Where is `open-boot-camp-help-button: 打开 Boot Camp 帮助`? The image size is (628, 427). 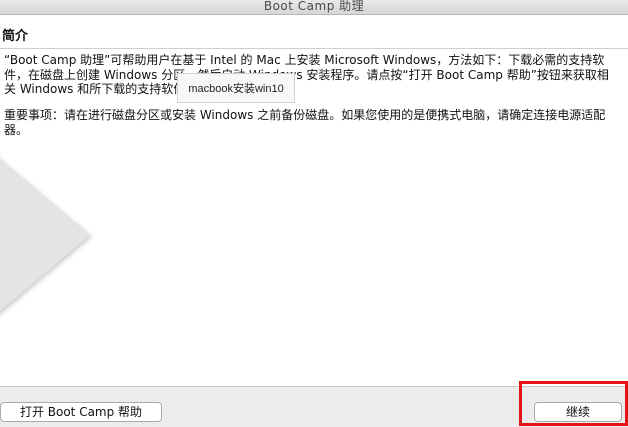
open-boot-camp-help-button: 打开 Boot Camp 帮助 is located at coordinates (81, 412).